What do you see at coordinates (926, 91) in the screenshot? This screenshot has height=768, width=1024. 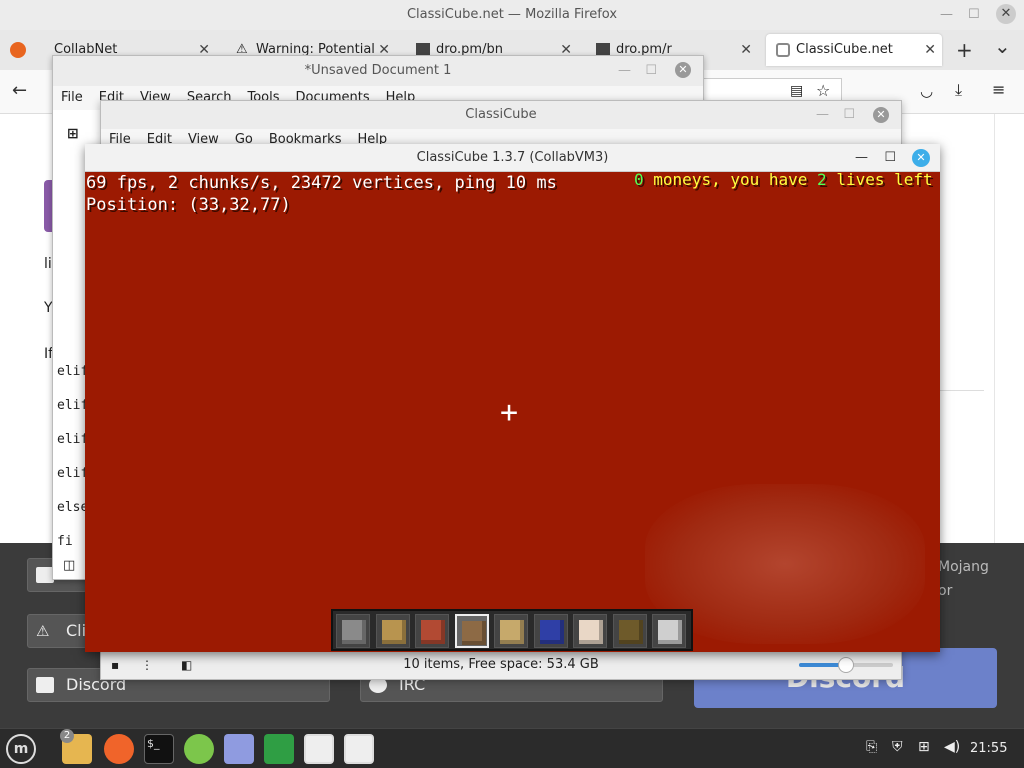 I see `pocket-icon: ◡` at bounding box center [926, 91].